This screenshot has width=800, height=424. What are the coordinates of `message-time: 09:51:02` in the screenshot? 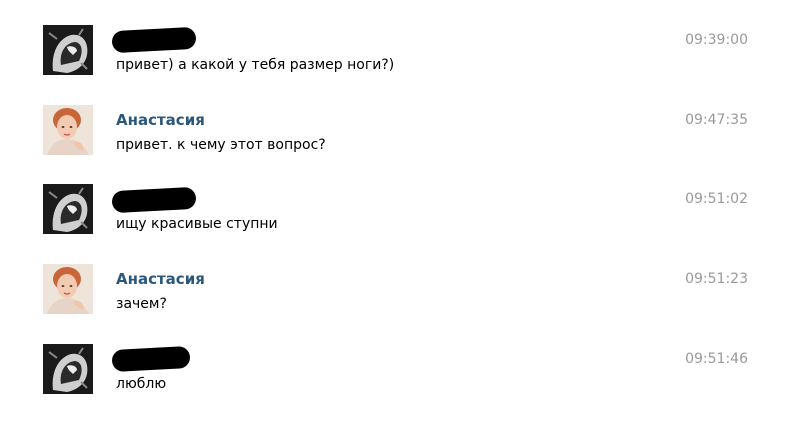 It's located at (716, 199).